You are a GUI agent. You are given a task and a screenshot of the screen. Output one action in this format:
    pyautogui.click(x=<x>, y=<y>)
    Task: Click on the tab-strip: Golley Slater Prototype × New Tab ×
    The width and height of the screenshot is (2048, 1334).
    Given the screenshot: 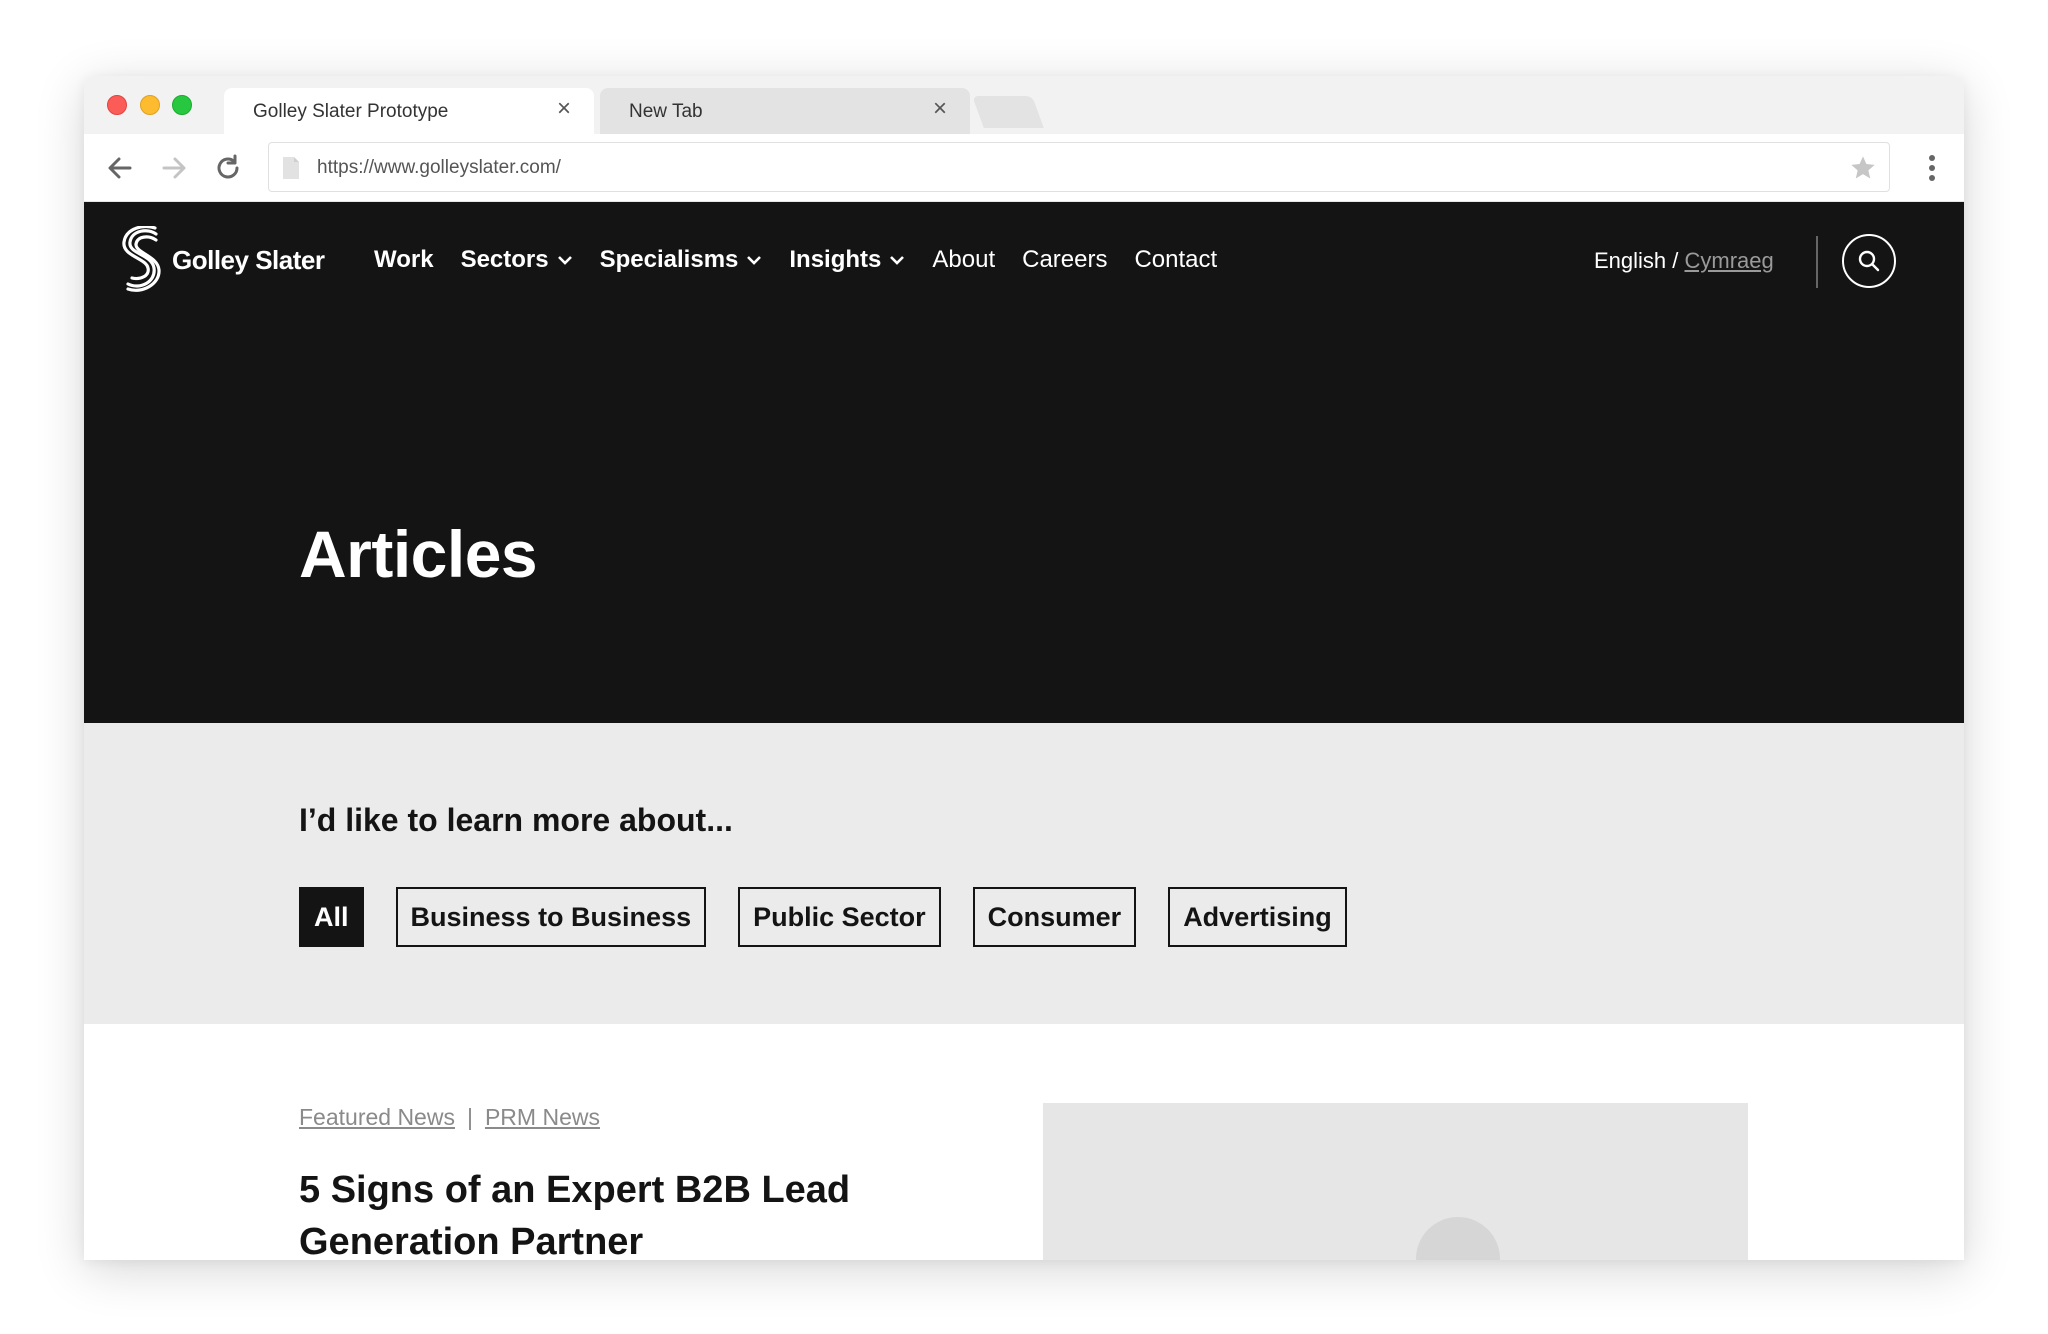 What is the action you would take?
    pyautogui.click(x=1024, y=105)
    